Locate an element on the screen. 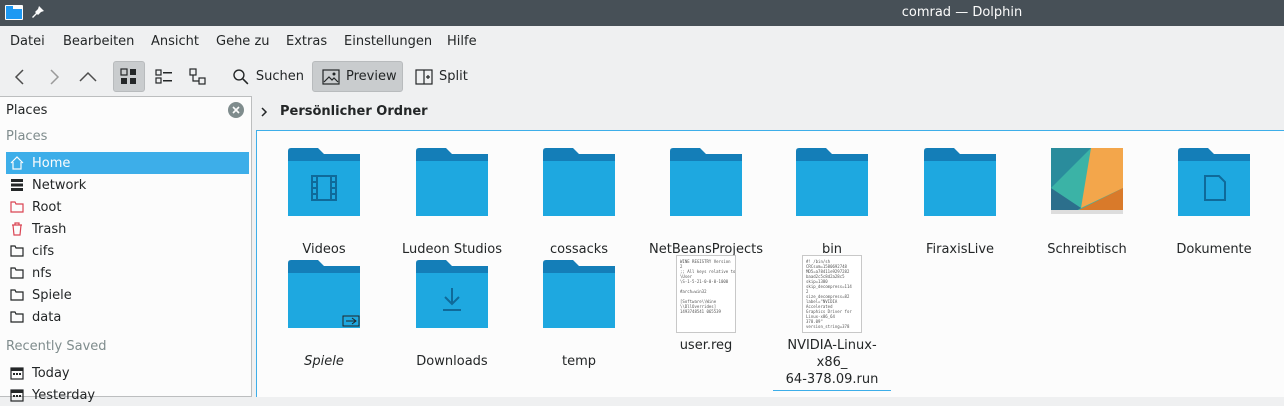 This screenshot has width=1284, height=406. file-name: Videos is located at coordinates (324, 249).